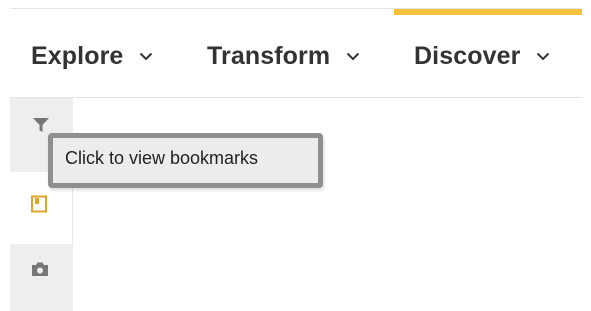 The image size is (591, 311). Describe the element at coordinates (39, 206) in the screenshot. I see `bookmark-icon` at that location.